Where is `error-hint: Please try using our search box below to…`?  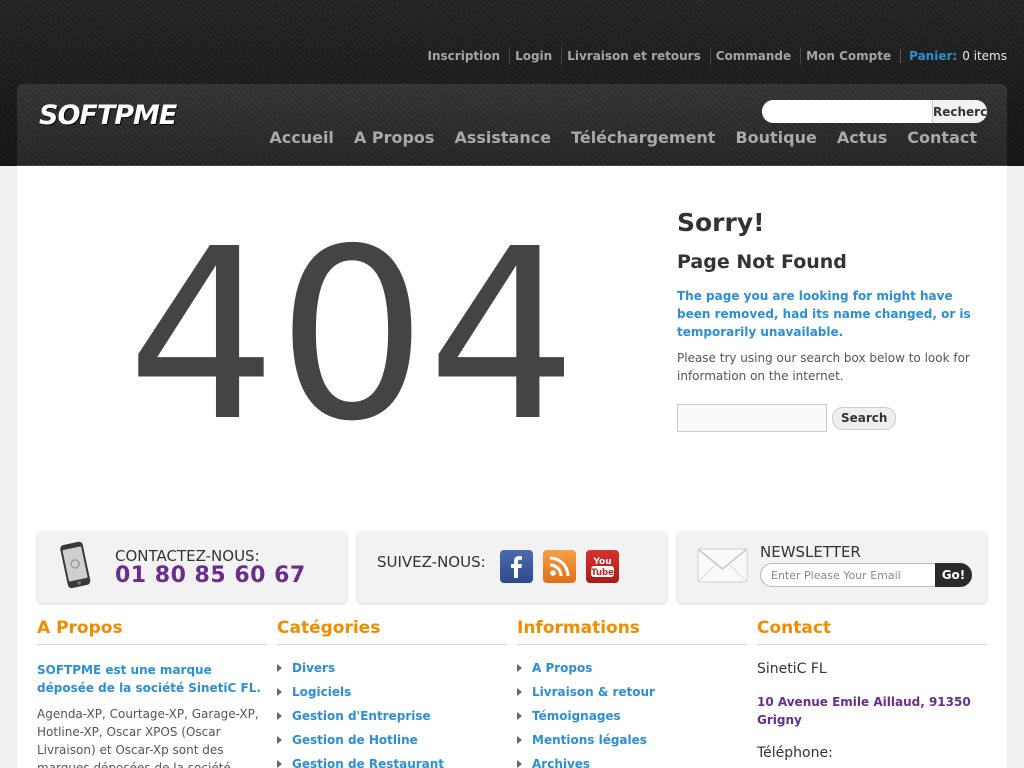
error-hint: Please try using our search box below to… is located at coordinates (823, 367).